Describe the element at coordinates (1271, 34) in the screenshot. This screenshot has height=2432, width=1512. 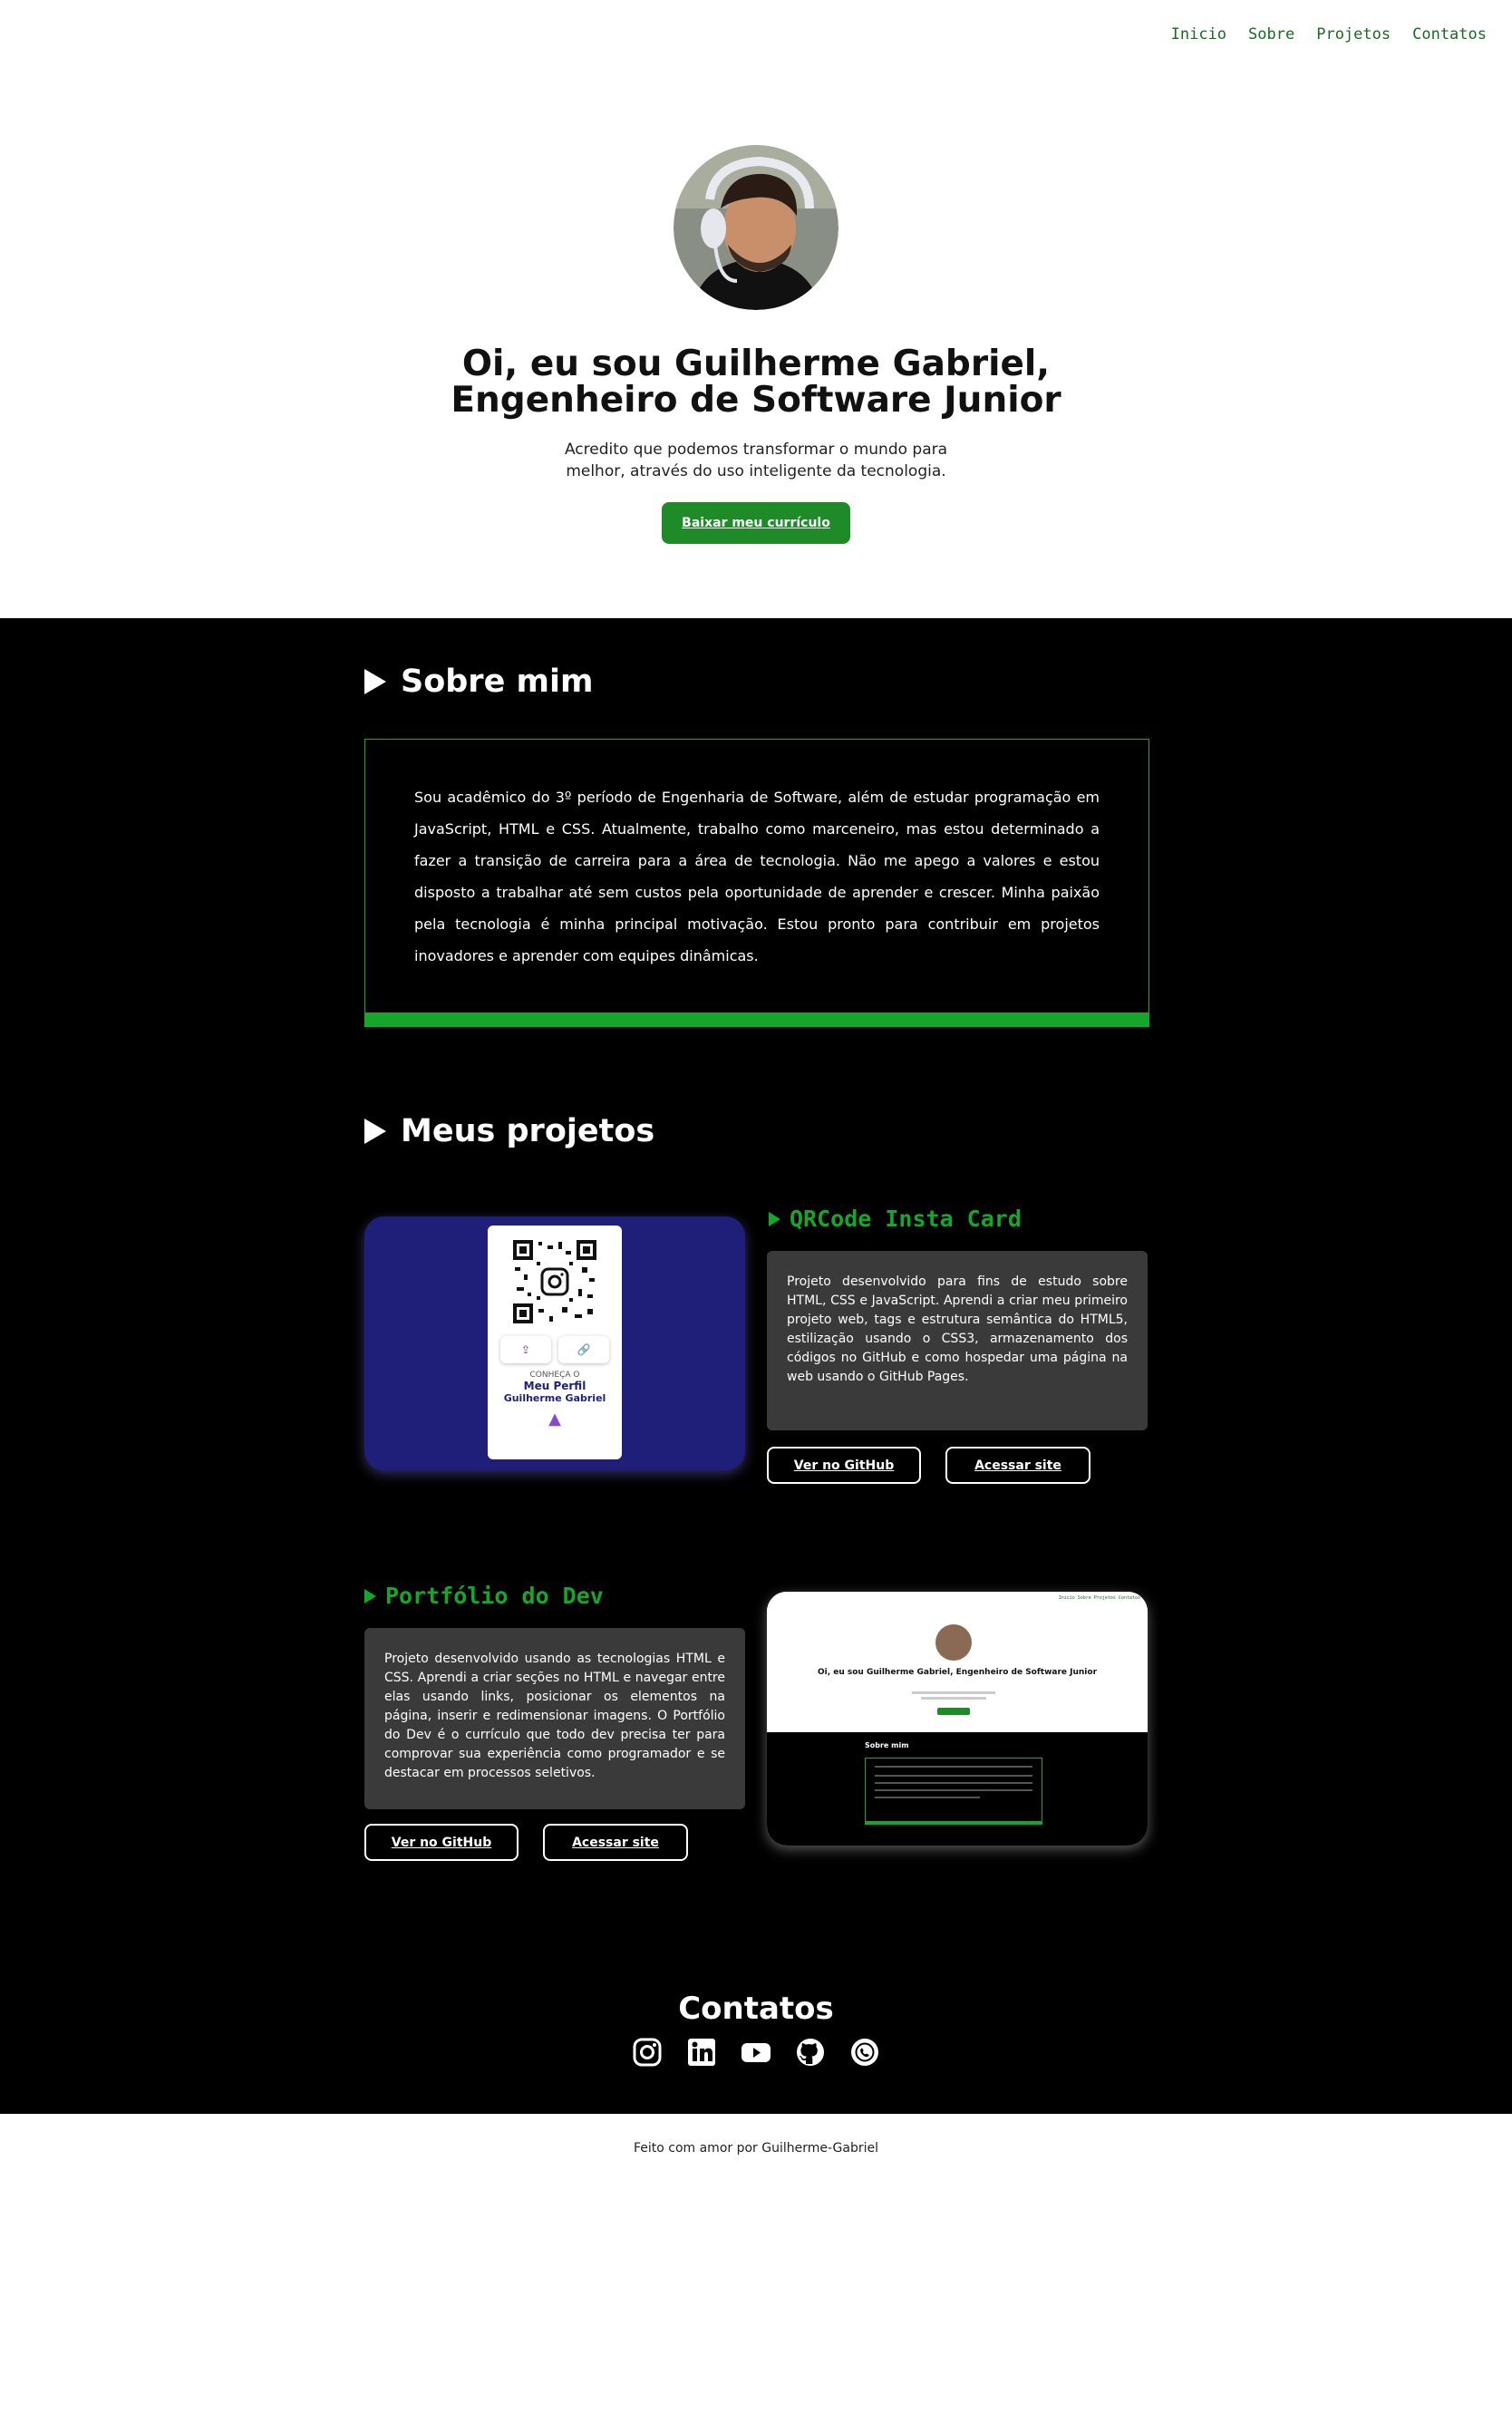
I see `nav-link-sobre: Sobre` at that location.